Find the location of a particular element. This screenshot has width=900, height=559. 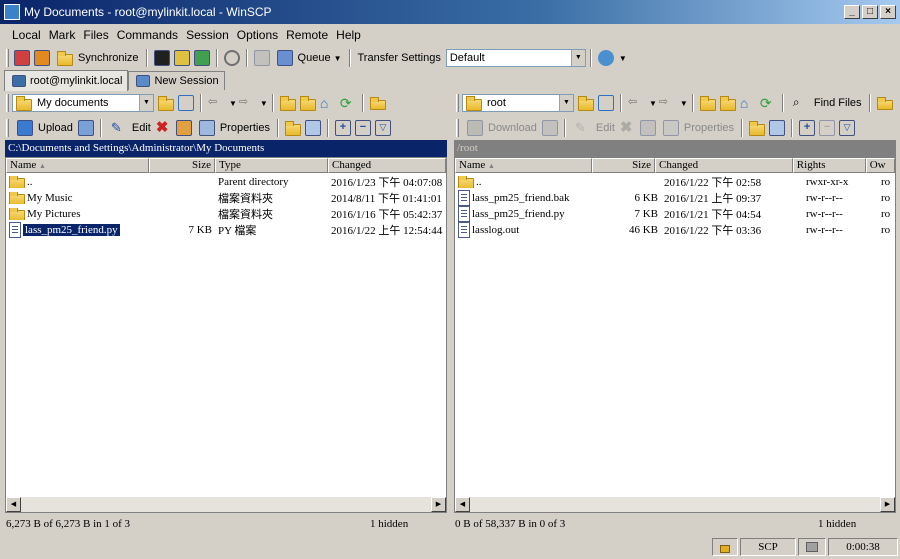

console-icon is located at coordinates (161, 58).